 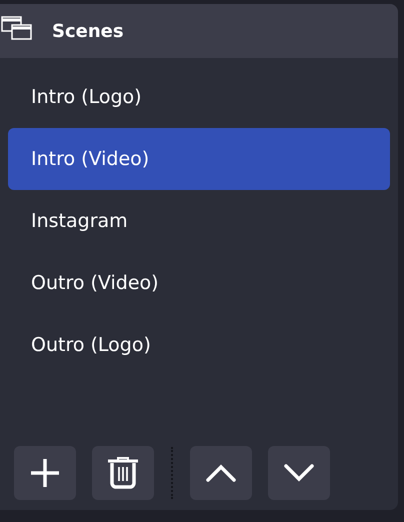 I want to click on move-up-button, so click(x=221, y=473).